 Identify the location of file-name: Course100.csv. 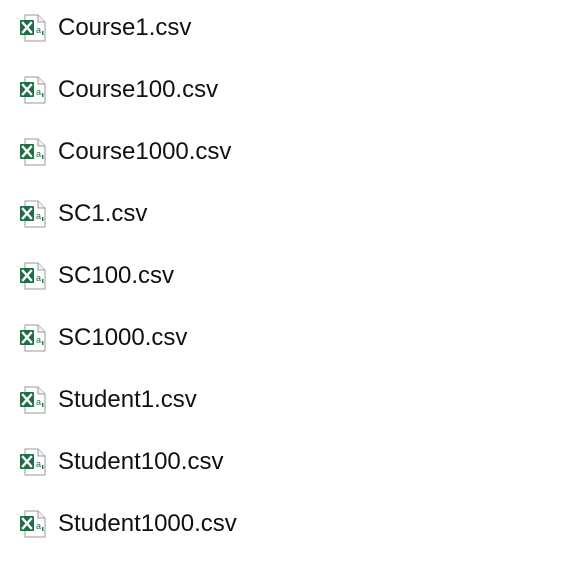
(138, 89).